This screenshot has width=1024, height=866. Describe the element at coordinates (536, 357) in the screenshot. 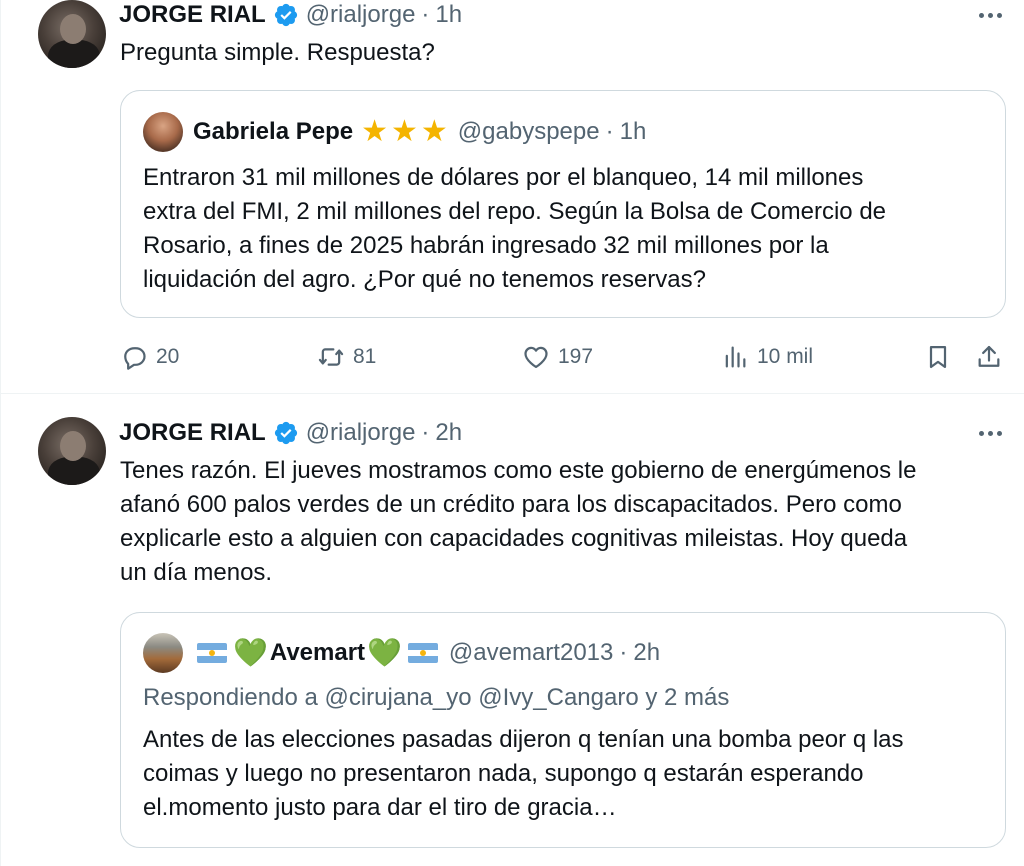

I see `heart-icon` at that location.